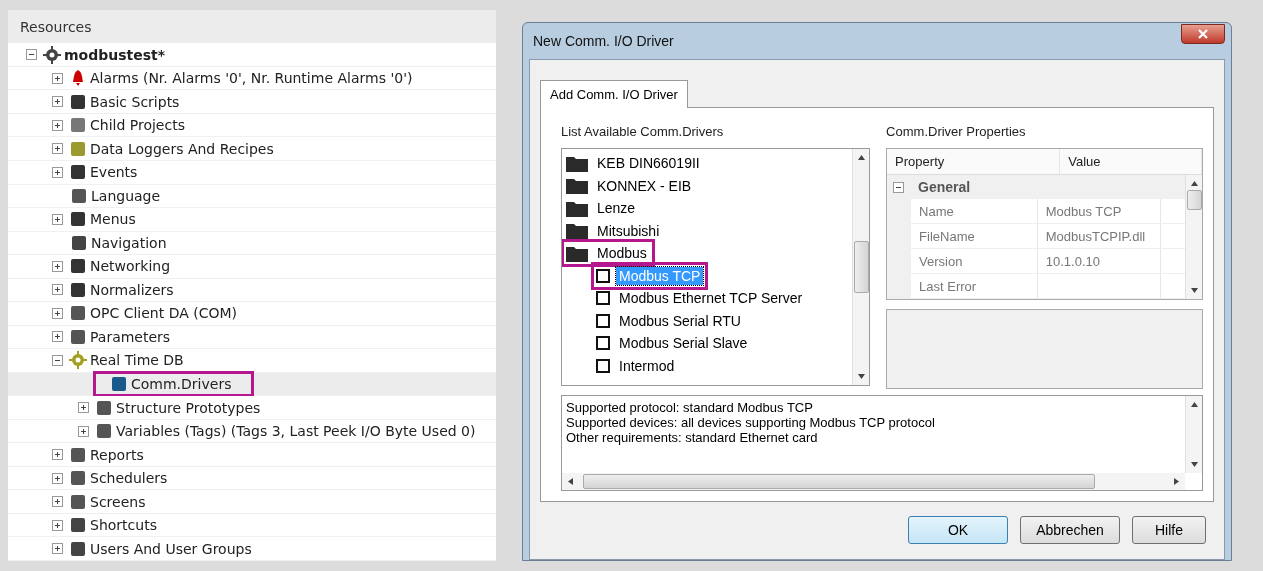 The image size is (1263, 571). Describe the element at coordinates (690, 407) in the screenshot. I see `info-line: Supported protocol: standard Modbus TCP` at that location.